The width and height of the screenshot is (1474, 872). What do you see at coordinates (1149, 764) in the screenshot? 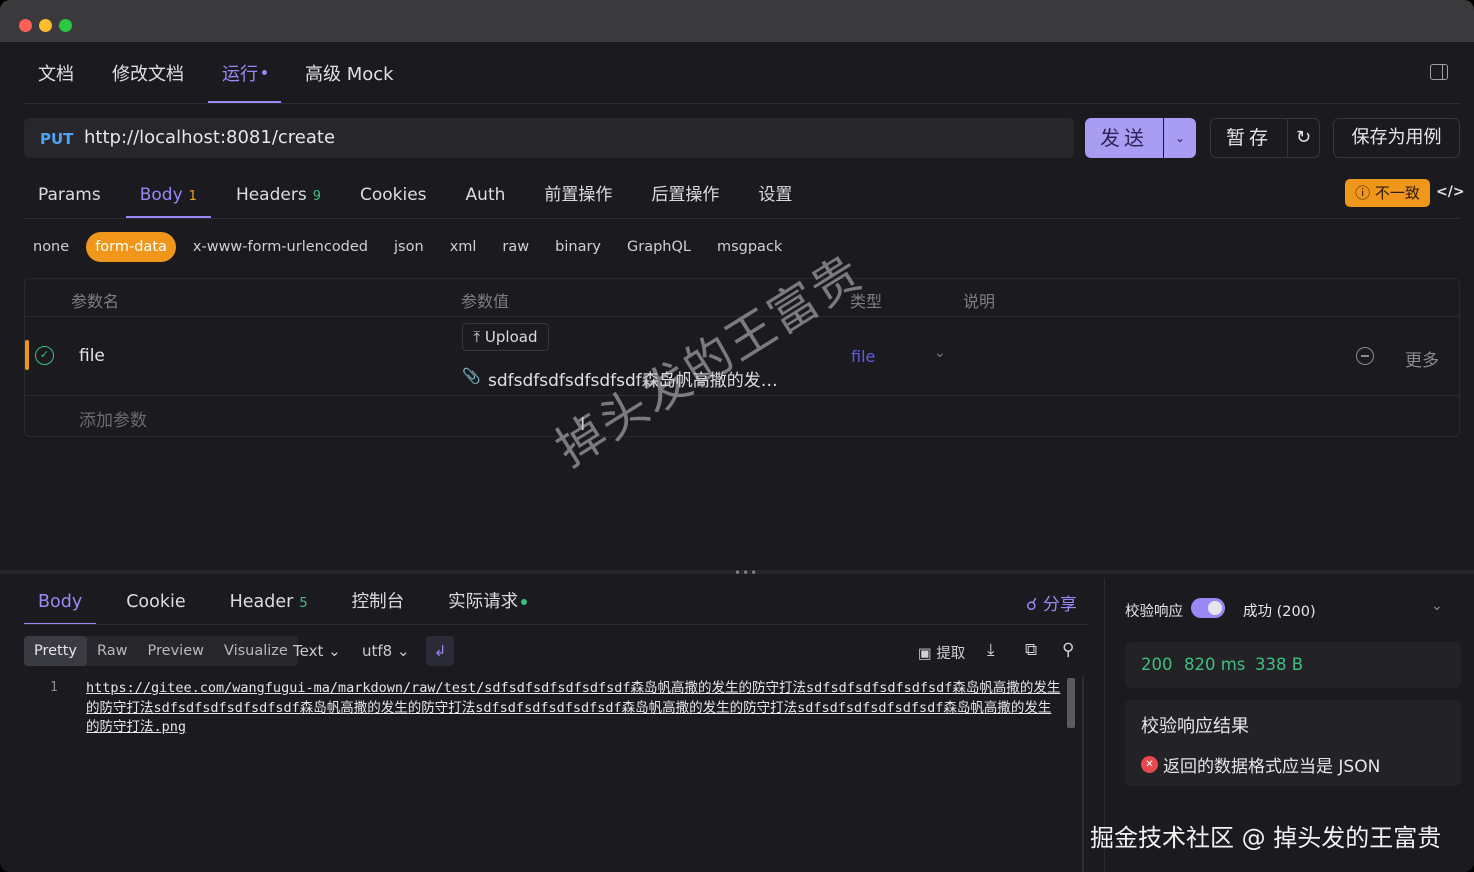
I see `error-icon: ✕` at bounding box center [1149, 764].